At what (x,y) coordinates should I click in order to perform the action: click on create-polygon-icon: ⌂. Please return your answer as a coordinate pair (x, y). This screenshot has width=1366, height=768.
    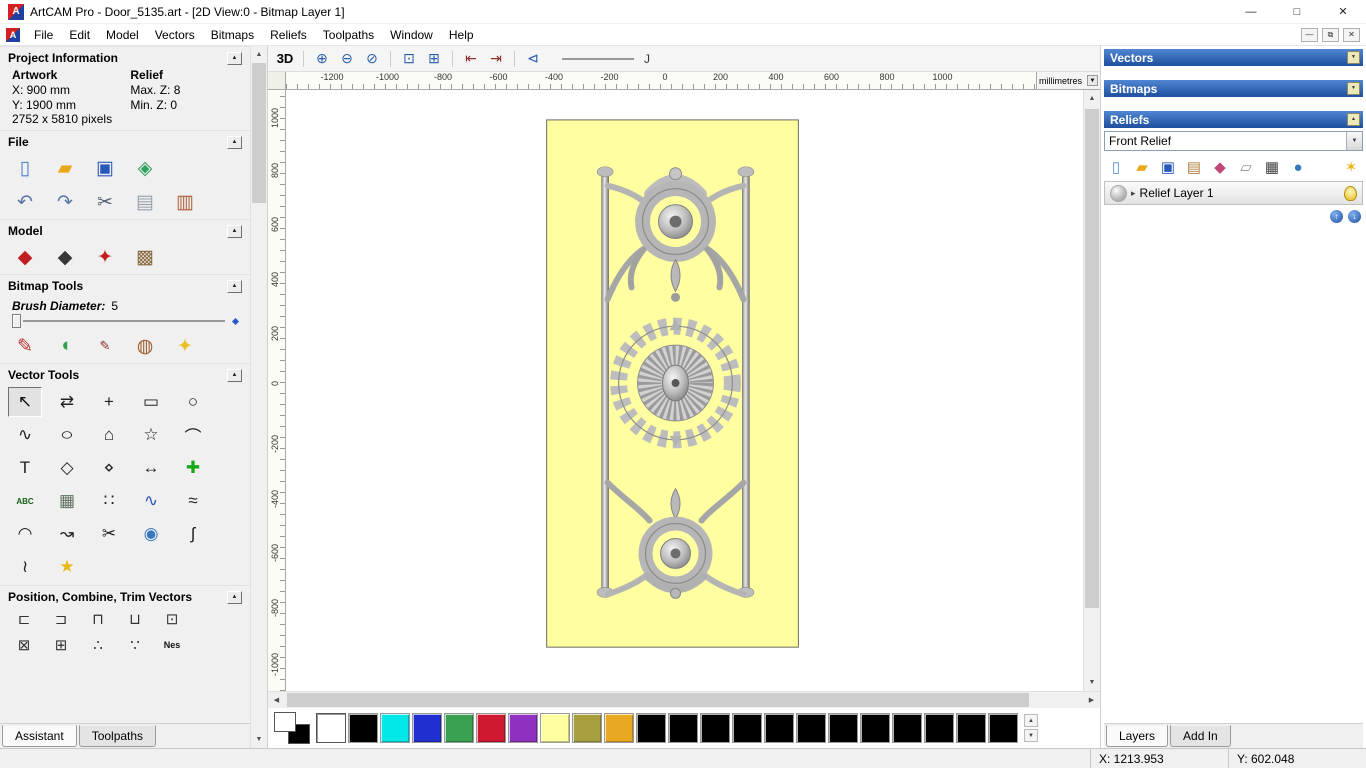
    Looking at the image, I should click on (109, 435).